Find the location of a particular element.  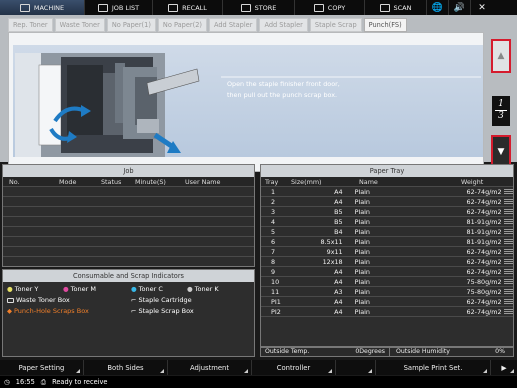

tab-waste-toner: Waste Toner is located at coordinates (79, 25).